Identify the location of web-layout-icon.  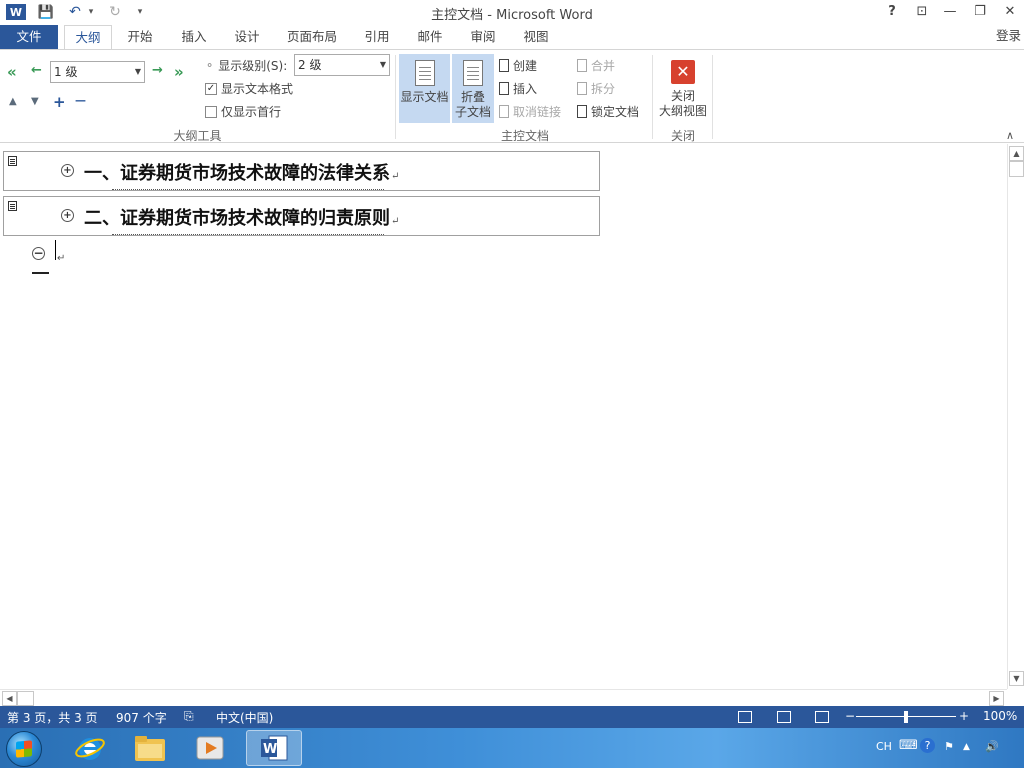
(822, 717).